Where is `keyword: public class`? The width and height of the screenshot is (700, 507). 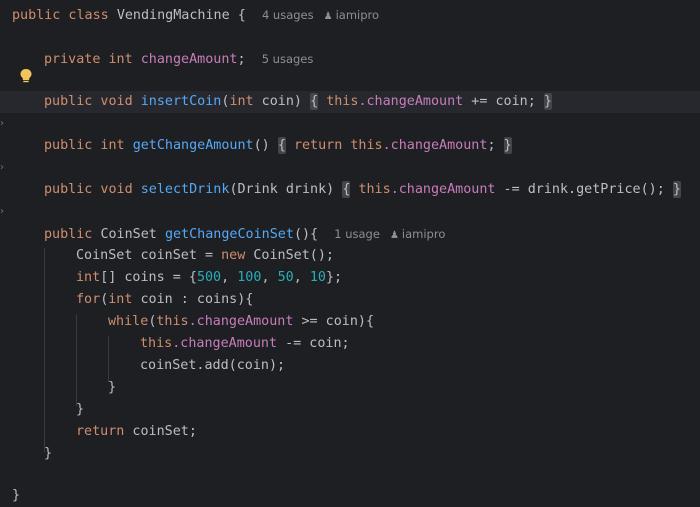 keyword: public class is located at coordinates (60, 15).